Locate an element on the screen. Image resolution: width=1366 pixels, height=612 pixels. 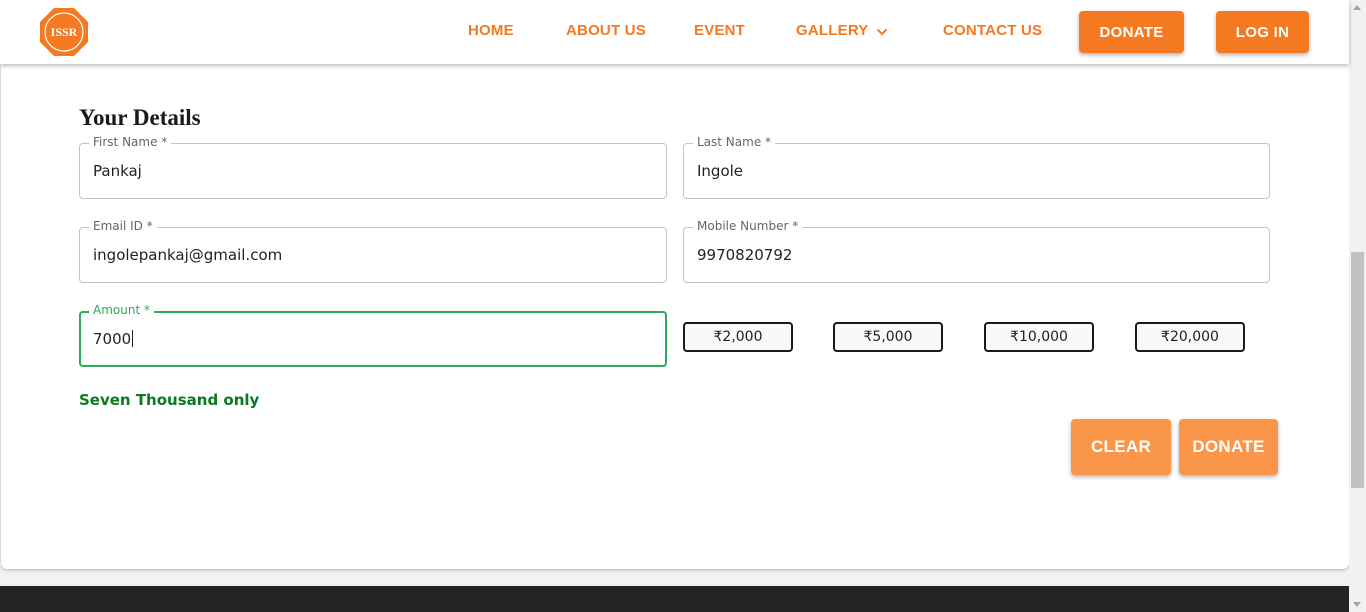
email-value: ingolepankaj@gmail.com is located at coordinates (188, 255).